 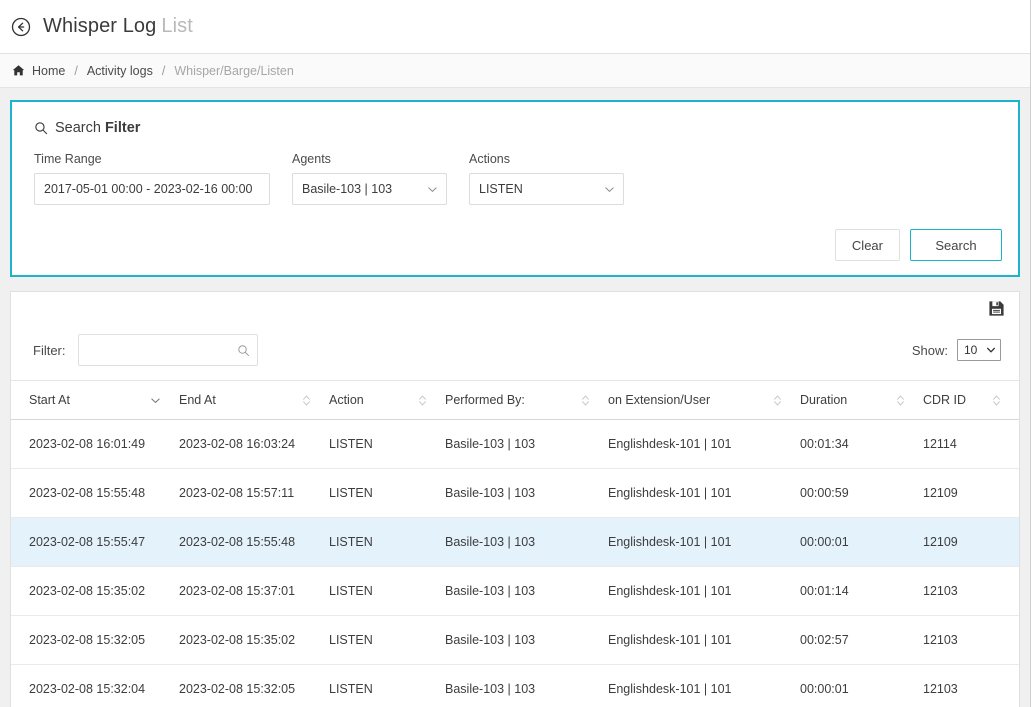 I want to click on time-range-field: Time Range, so click(x=152, y=178).